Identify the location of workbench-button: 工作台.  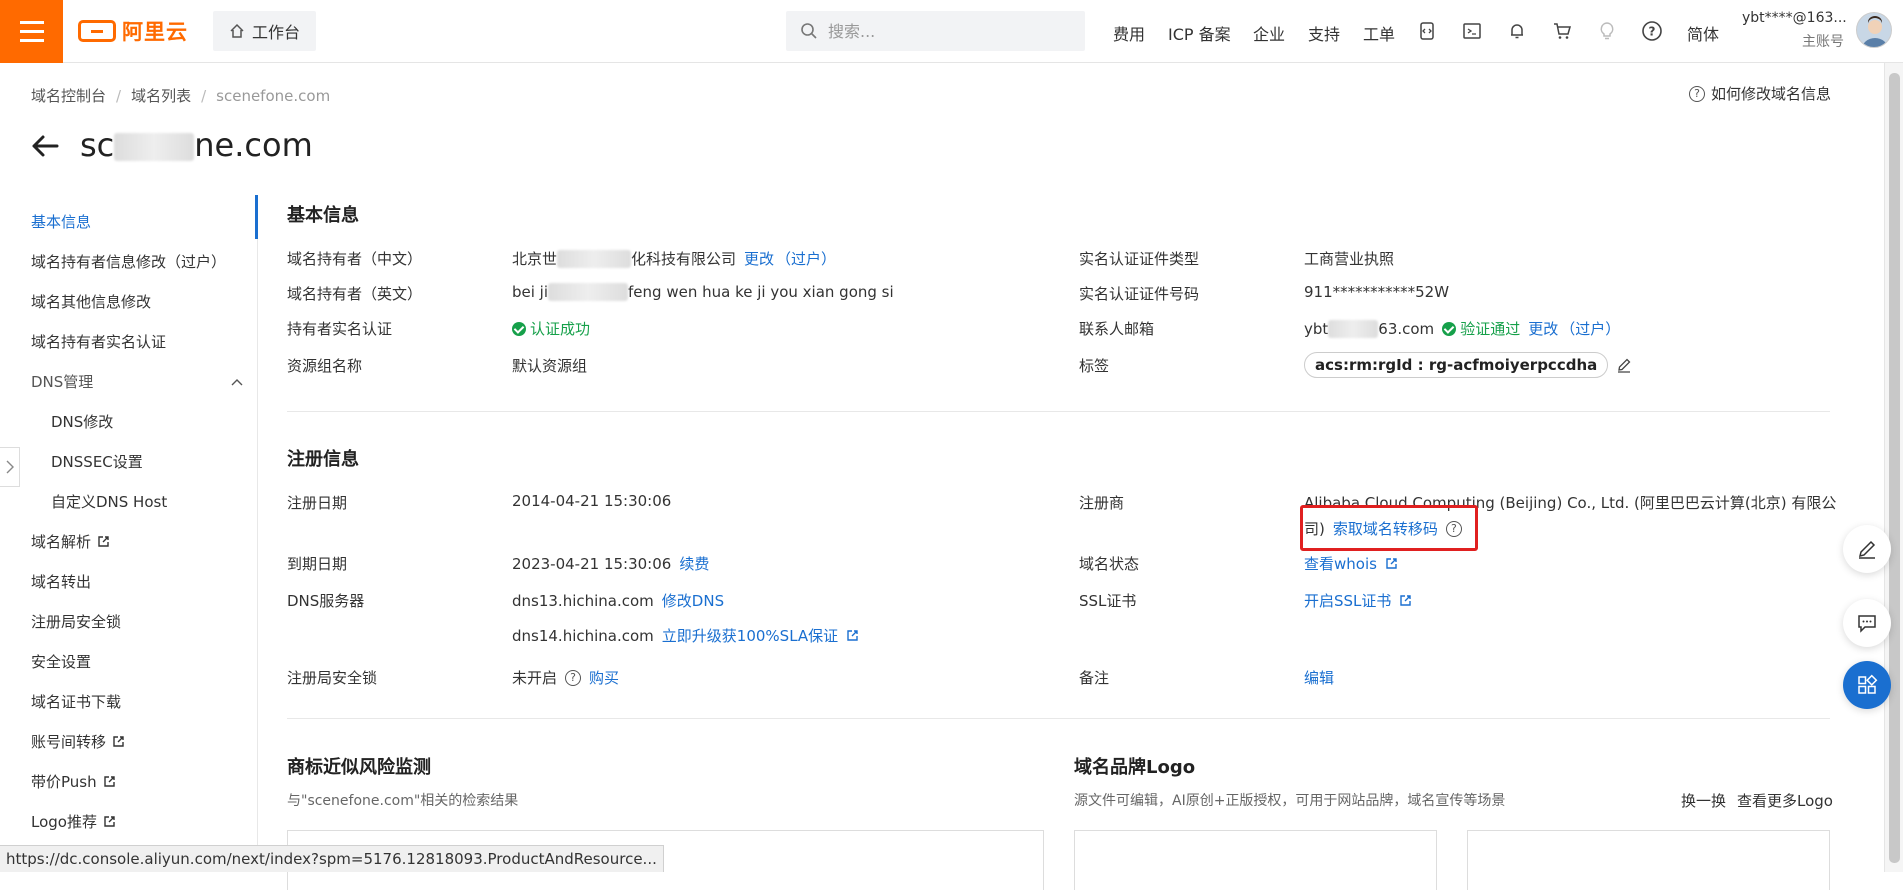
(264, 31).